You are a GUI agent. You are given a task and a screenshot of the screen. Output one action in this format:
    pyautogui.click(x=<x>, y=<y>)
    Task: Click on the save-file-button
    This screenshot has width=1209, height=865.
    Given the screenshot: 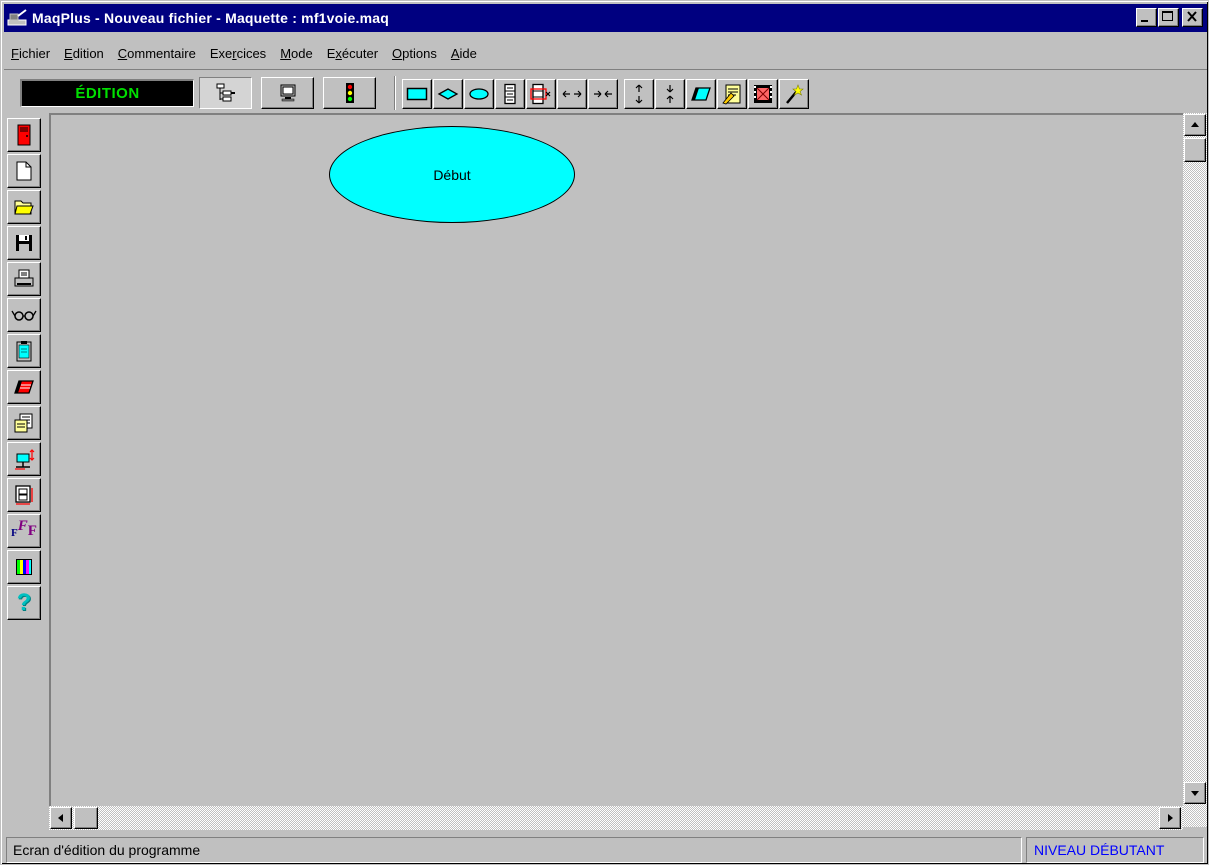 What is the action you would take?
    pyautogui.click(x=24, y=243)
    